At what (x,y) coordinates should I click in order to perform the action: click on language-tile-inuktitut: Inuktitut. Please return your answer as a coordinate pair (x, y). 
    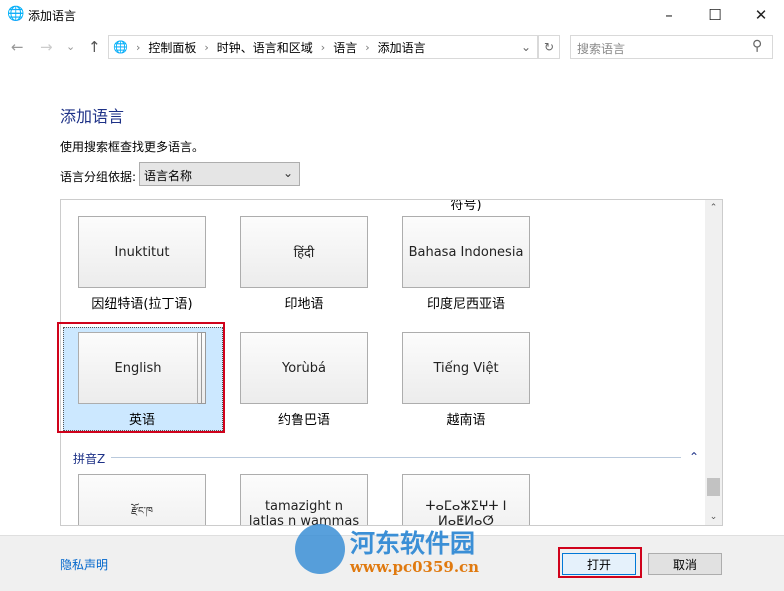
    Looking at the image, I should click on (142, 252).